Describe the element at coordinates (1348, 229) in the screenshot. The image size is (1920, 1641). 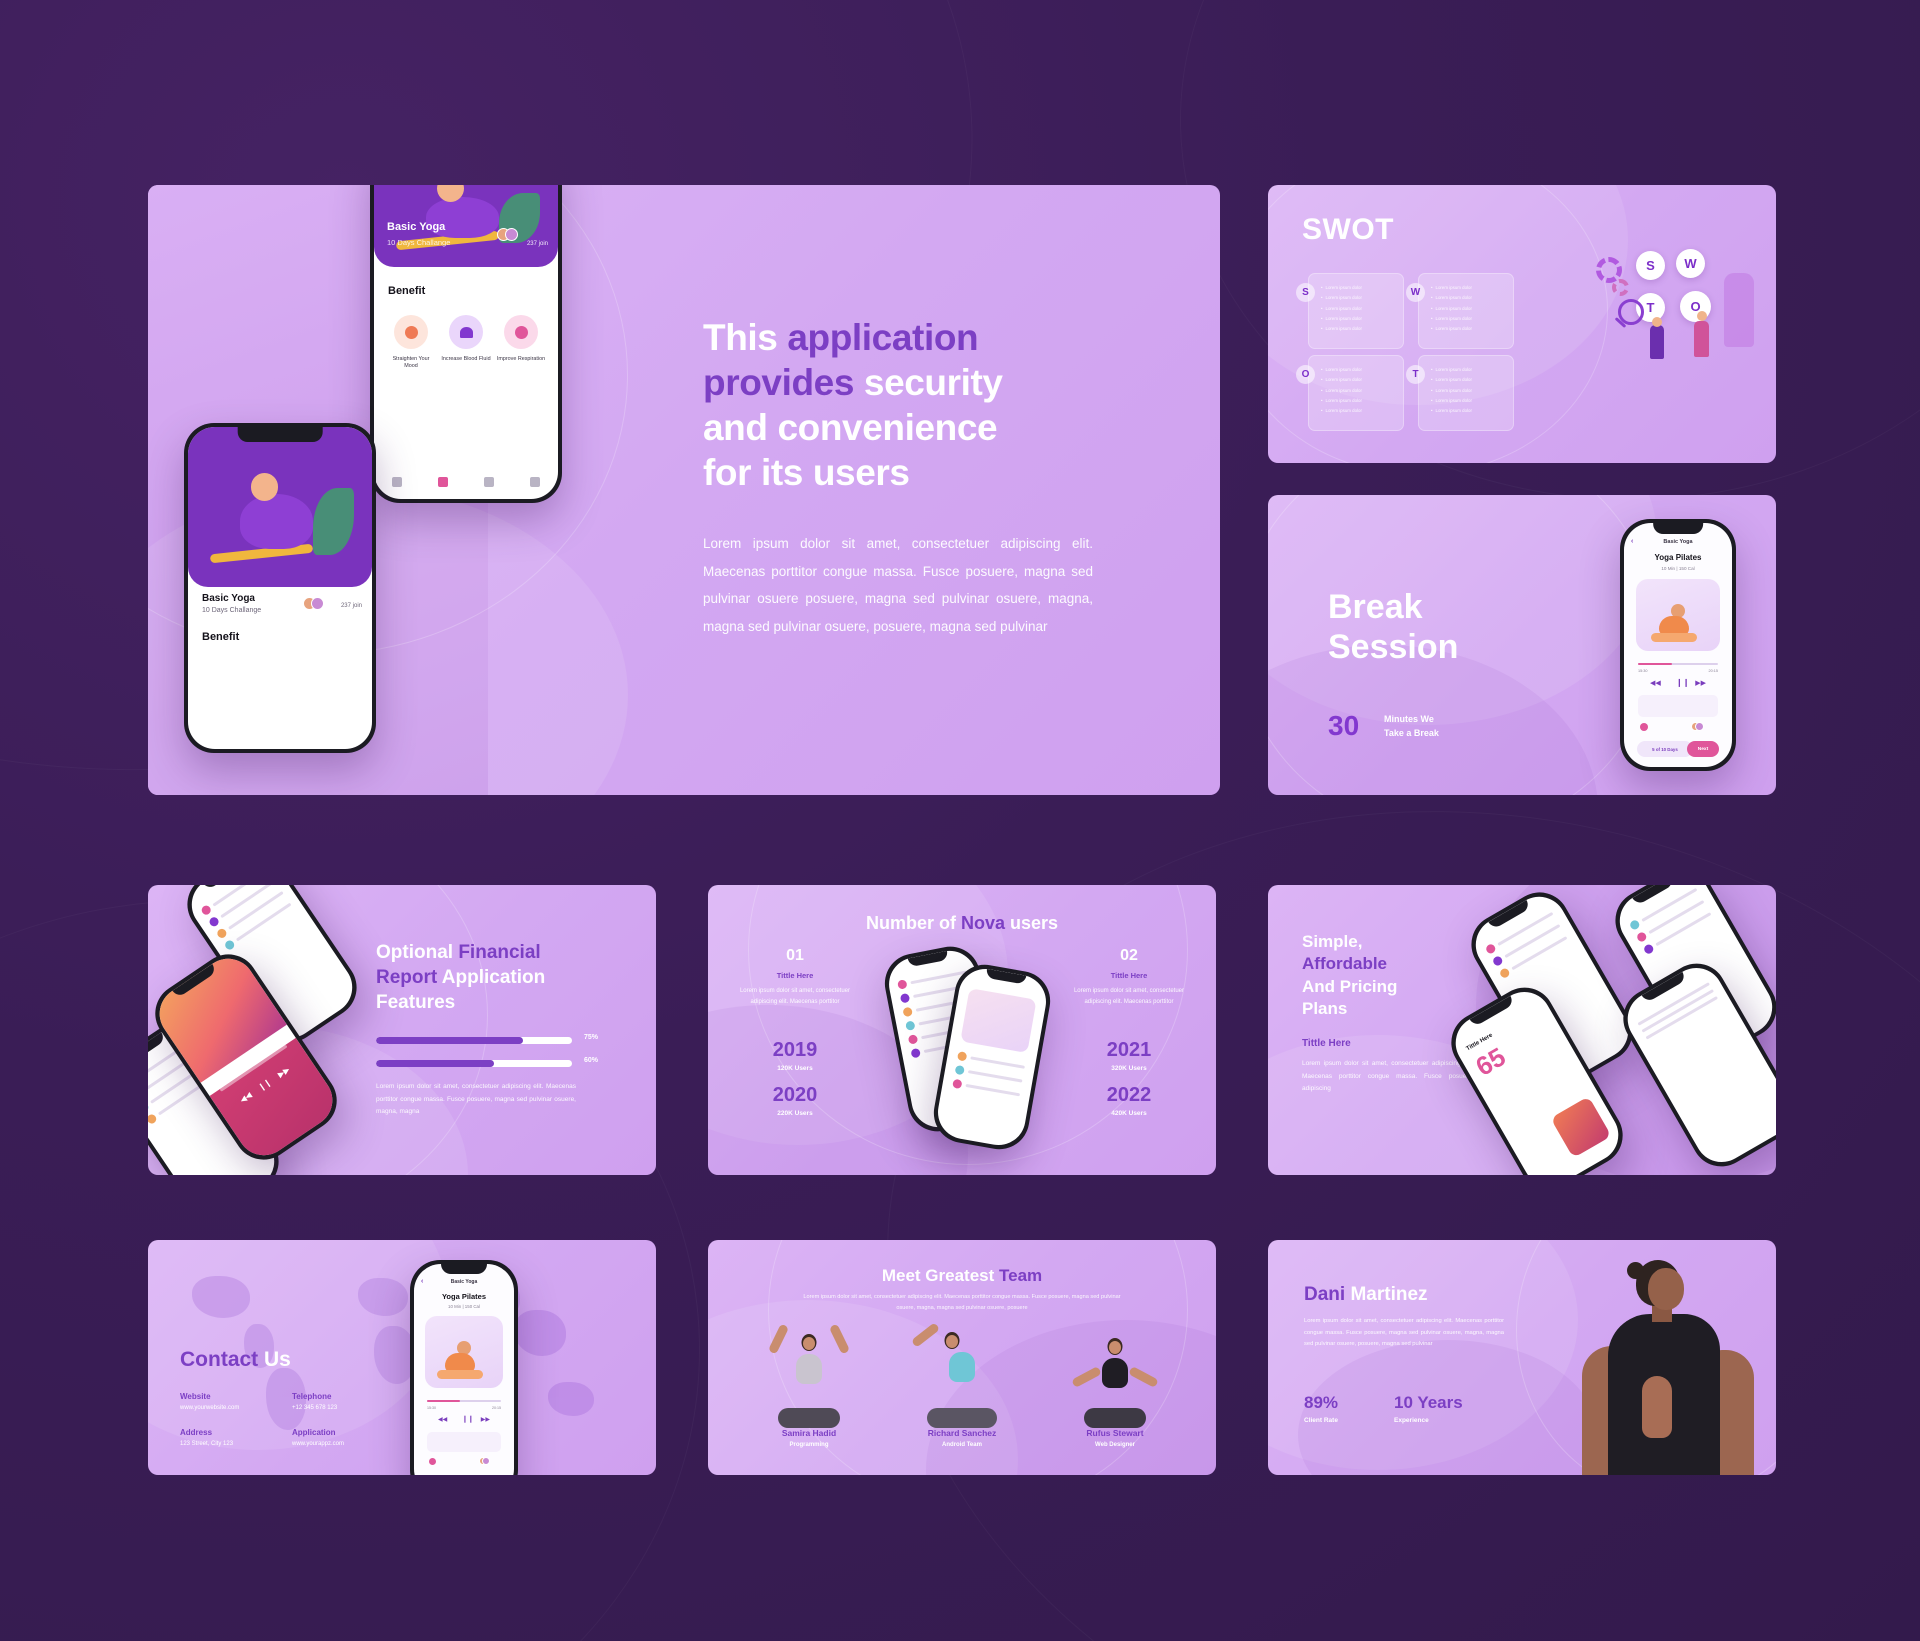
I see `swot-title: SWOT` at that location.